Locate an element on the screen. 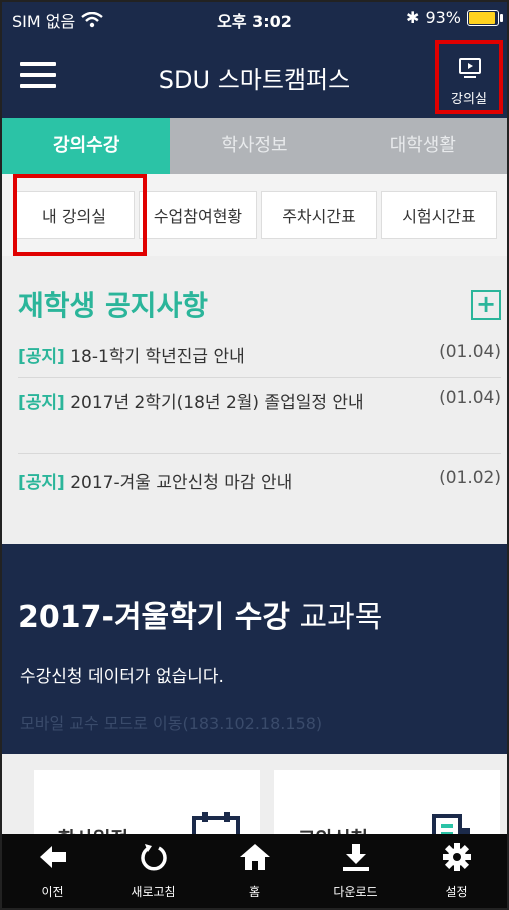  course-empty-message: 수강신청 데이터가 없습니다. is located at coordinates (122, 677).